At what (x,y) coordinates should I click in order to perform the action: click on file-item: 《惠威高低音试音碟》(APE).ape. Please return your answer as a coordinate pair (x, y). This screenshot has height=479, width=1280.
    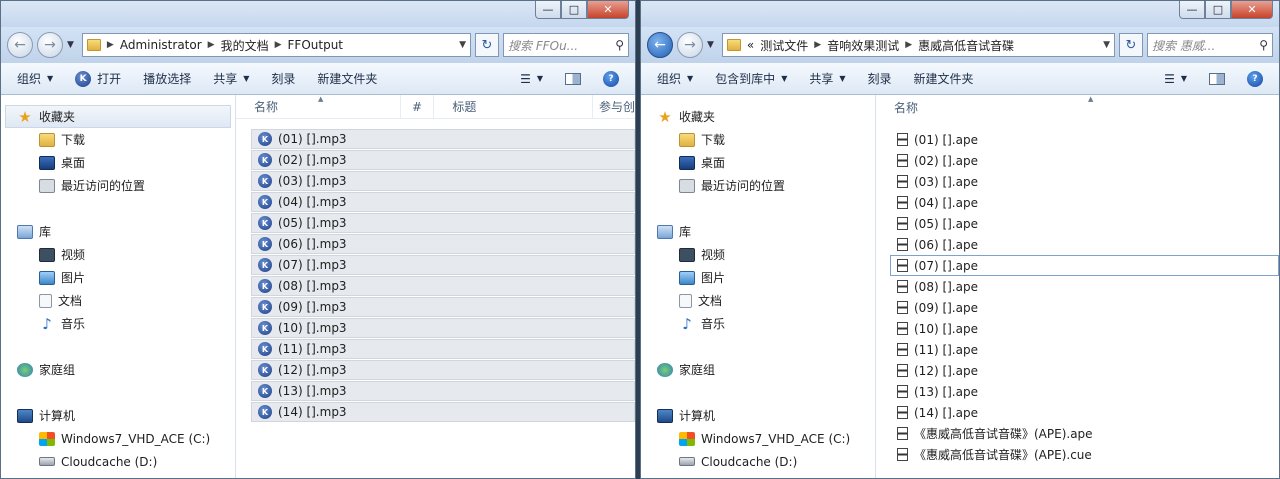
    Looking at the image, I should click on (1085, 433).